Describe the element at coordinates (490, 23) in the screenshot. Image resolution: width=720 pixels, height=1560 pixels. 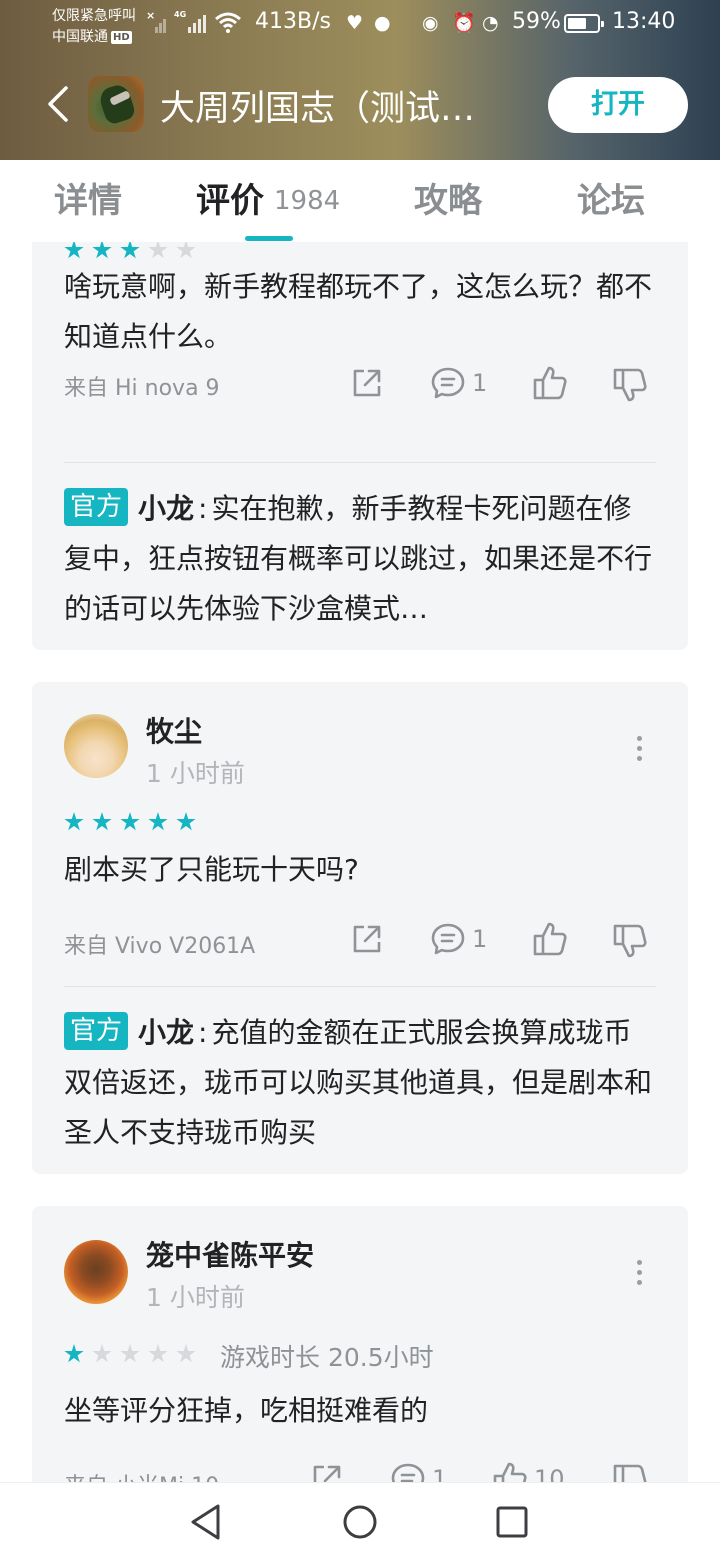
I see `speedometer-icon: ◔` at that location.